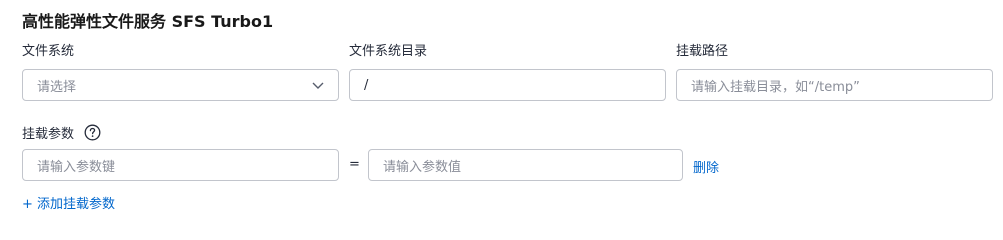  I want to click on add-mount-param-link: + 添加挂载参数, so click(68, 202).